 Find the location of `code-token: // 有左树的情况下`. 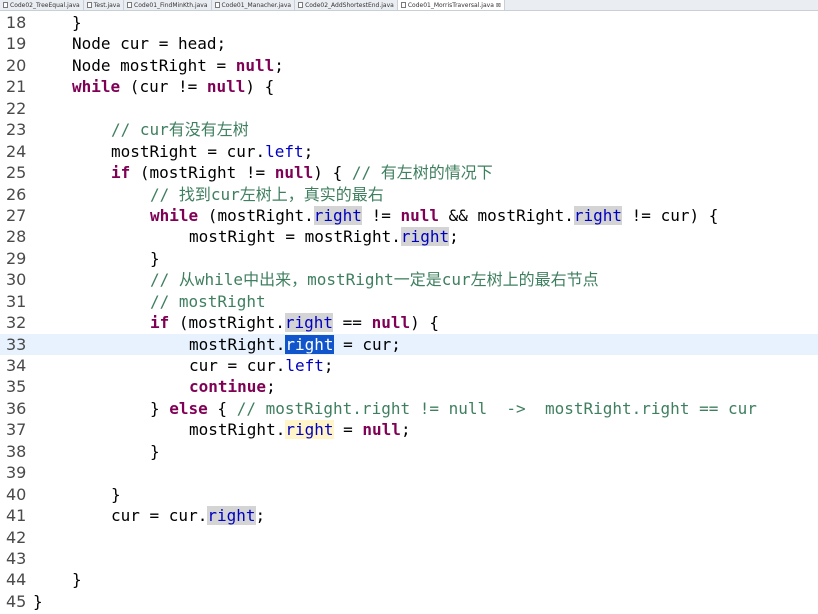

code-token: // 有左树的情况下 is located at coordinates (422, 173).